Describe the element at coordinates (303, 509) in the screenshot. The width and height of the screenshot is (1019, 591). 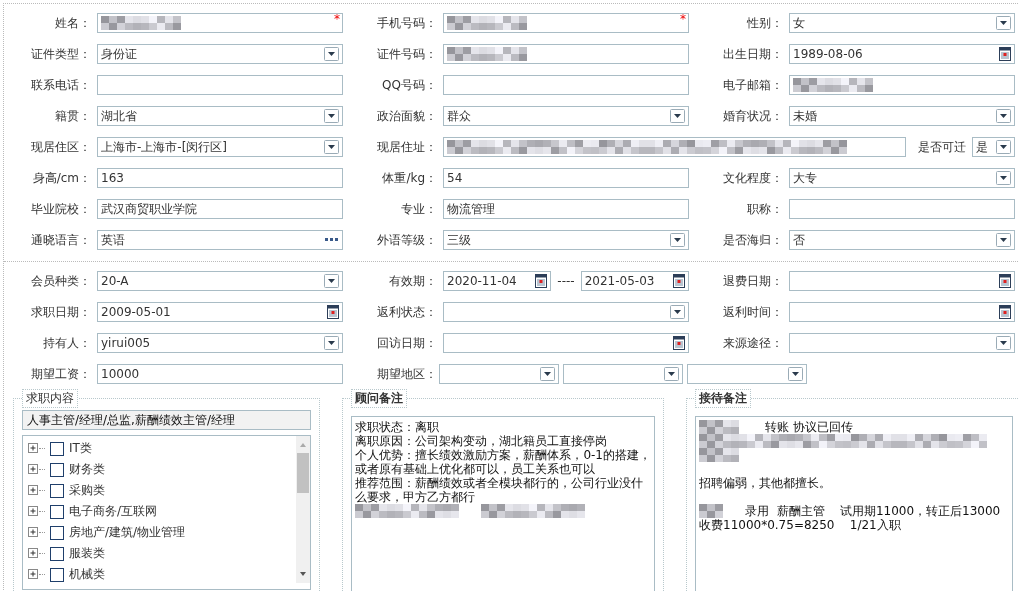
I see `scrollbar` at that location.